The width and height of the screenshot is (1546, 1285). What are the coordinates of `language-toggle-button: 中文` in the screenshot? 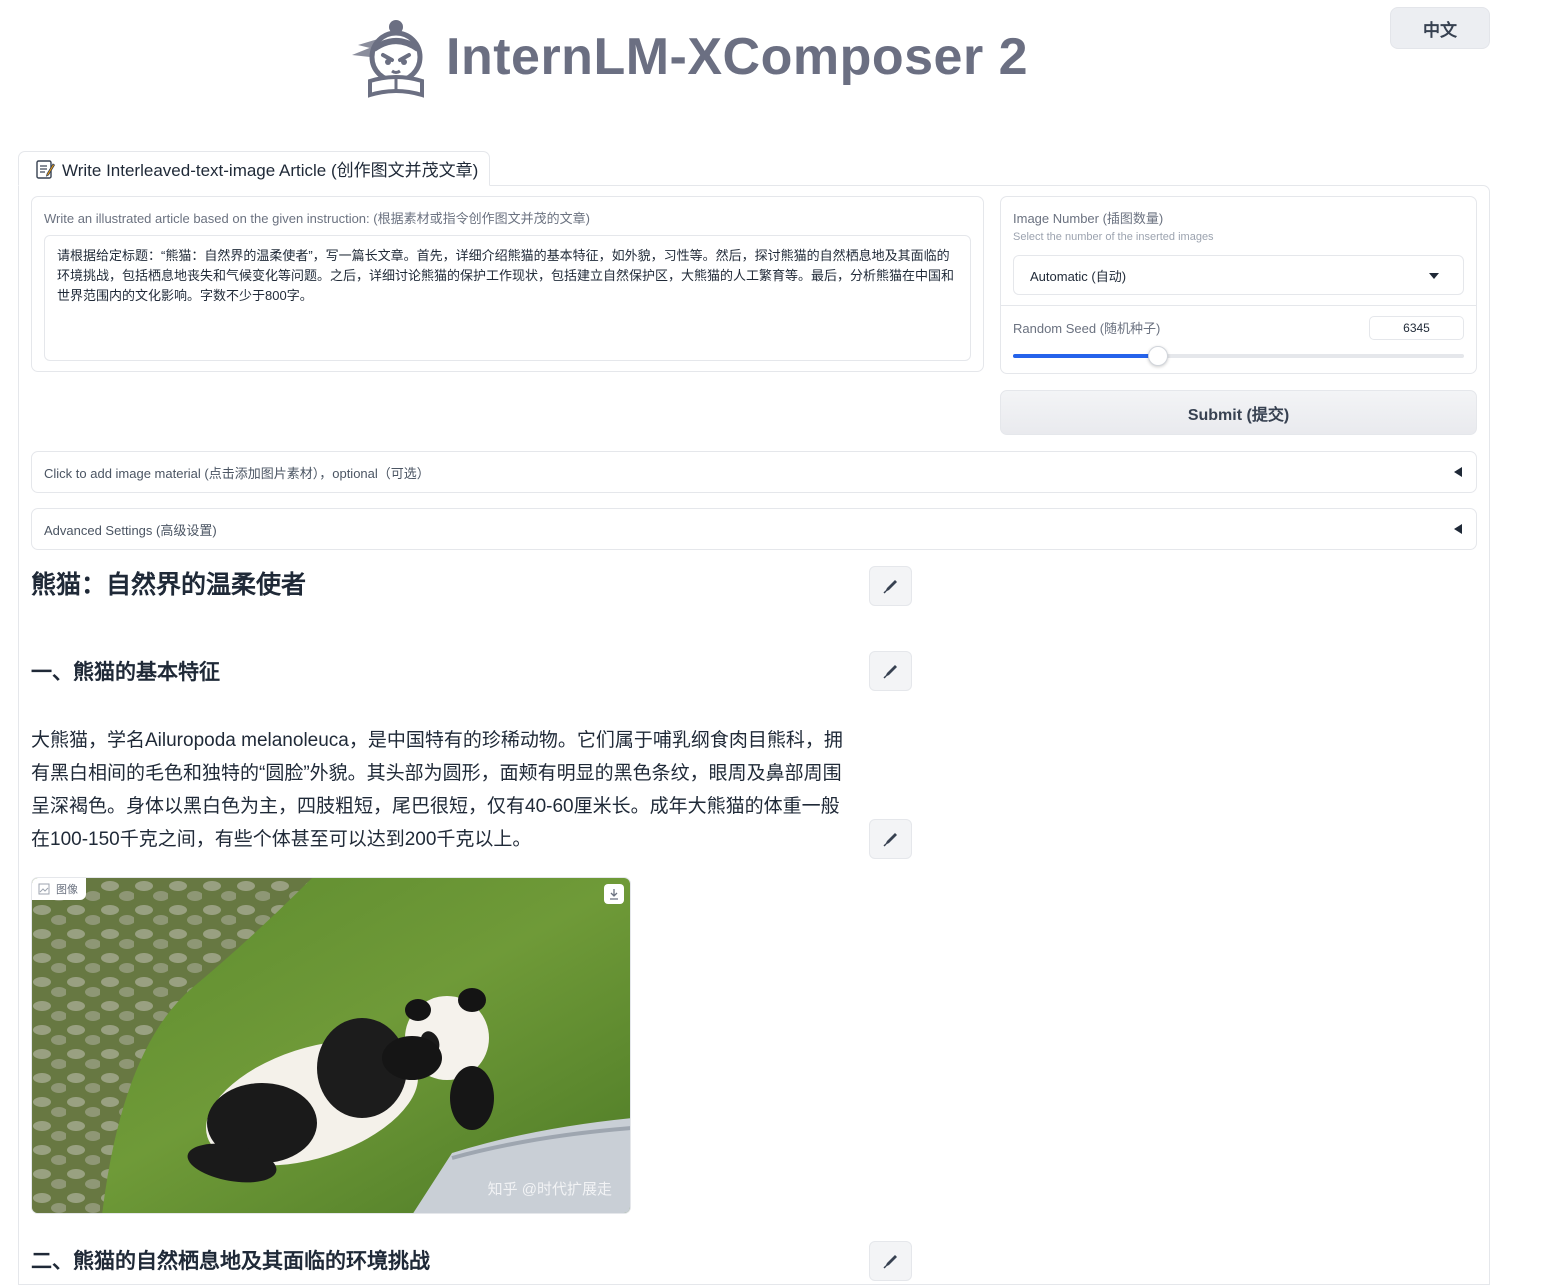 It's located at (1440, 28).